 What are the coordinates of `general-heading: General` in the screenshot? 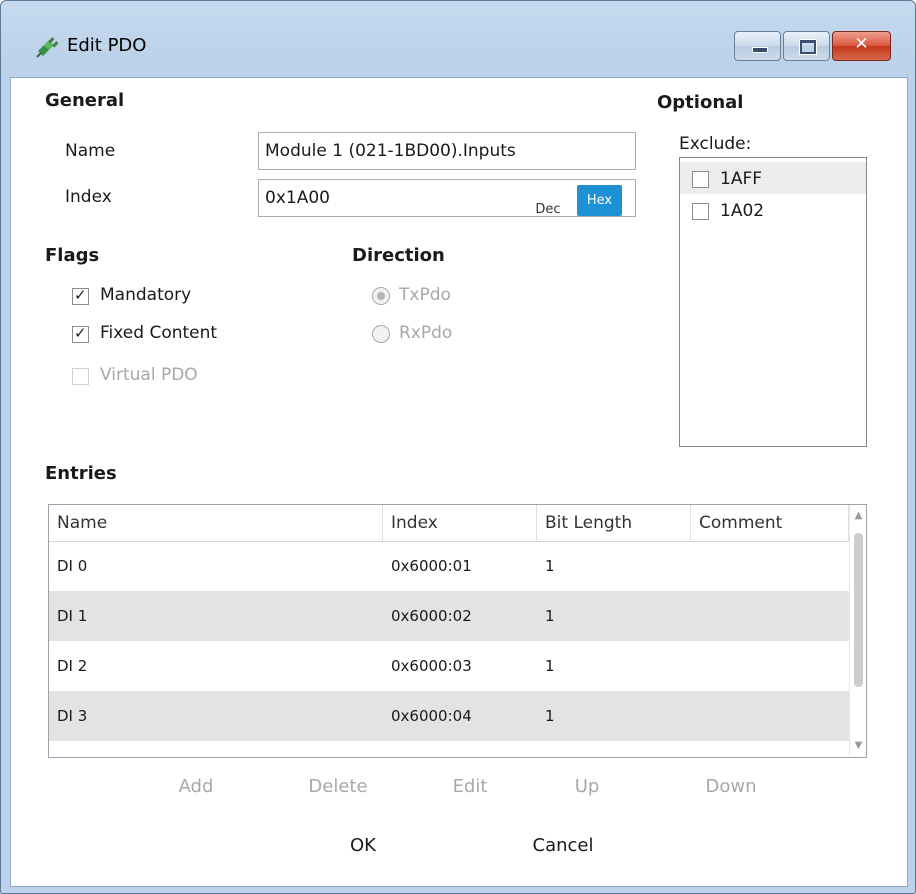 It's located at (85, 100).